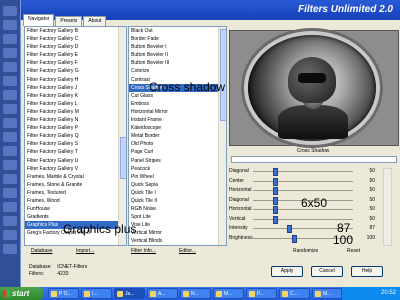 The height and width of the screenshot is (300, 400). Describe the element at coordinates (75, 88) in the screenshot. I see `category-item: Filter Factory Gallery J` at that location.